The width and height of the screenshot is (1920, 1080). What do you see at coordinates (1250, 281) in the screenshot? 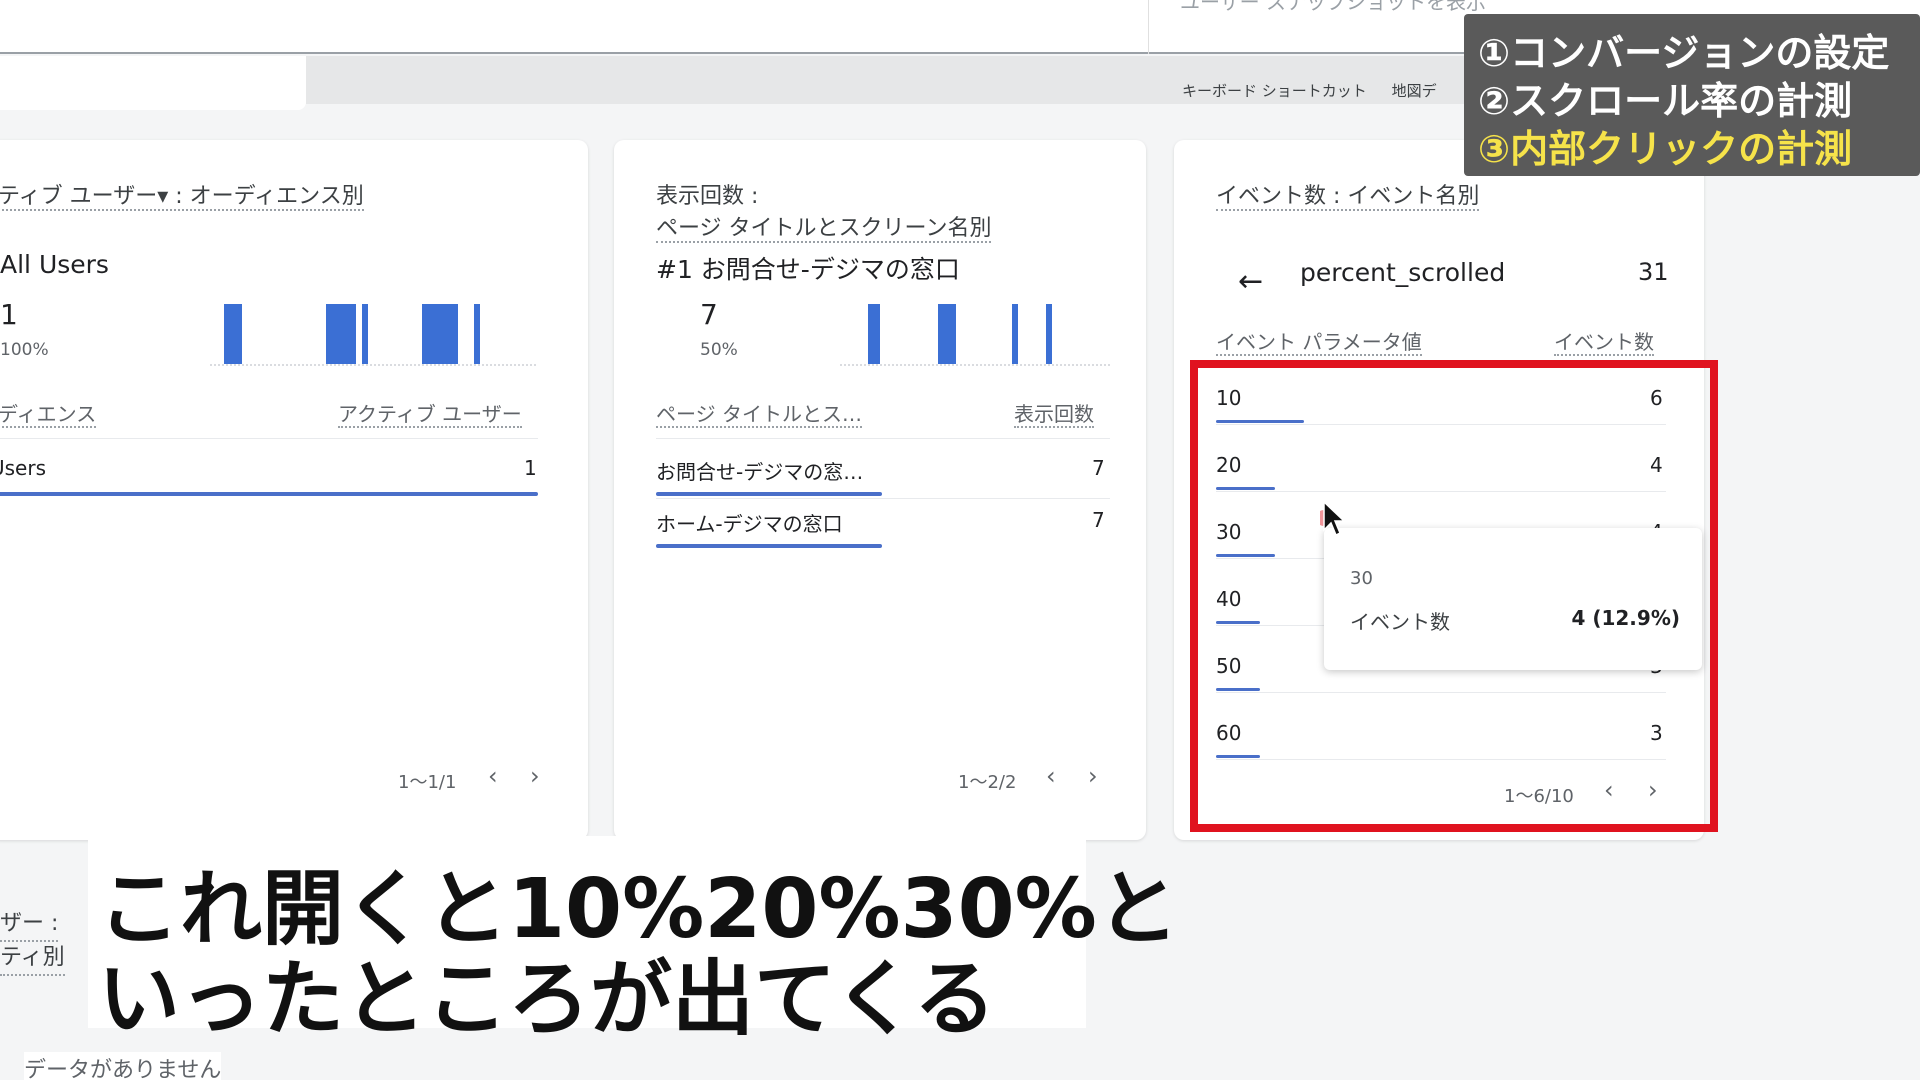
I see `back-arrow-icon: ←` at bounding box center [1250, 281].